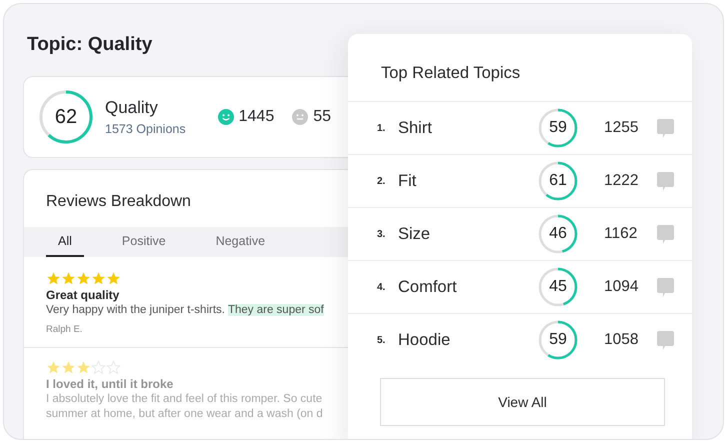 The height and width of the screenshot is (443, 728). What do you see at coordinates (113, 367) in the screenshot?
I see `empty-star-icon` at bounding box center [113, 367].